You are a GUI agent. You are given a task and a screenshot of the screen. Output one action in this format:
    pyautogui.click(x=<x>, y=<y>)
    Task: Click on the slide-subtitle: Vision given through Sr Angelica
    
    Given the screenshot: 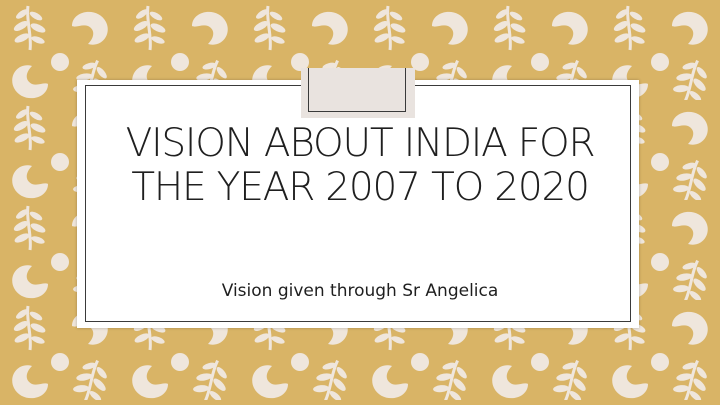 What is the action you would take?
    pyautogui.click(x=360, y=291)
    